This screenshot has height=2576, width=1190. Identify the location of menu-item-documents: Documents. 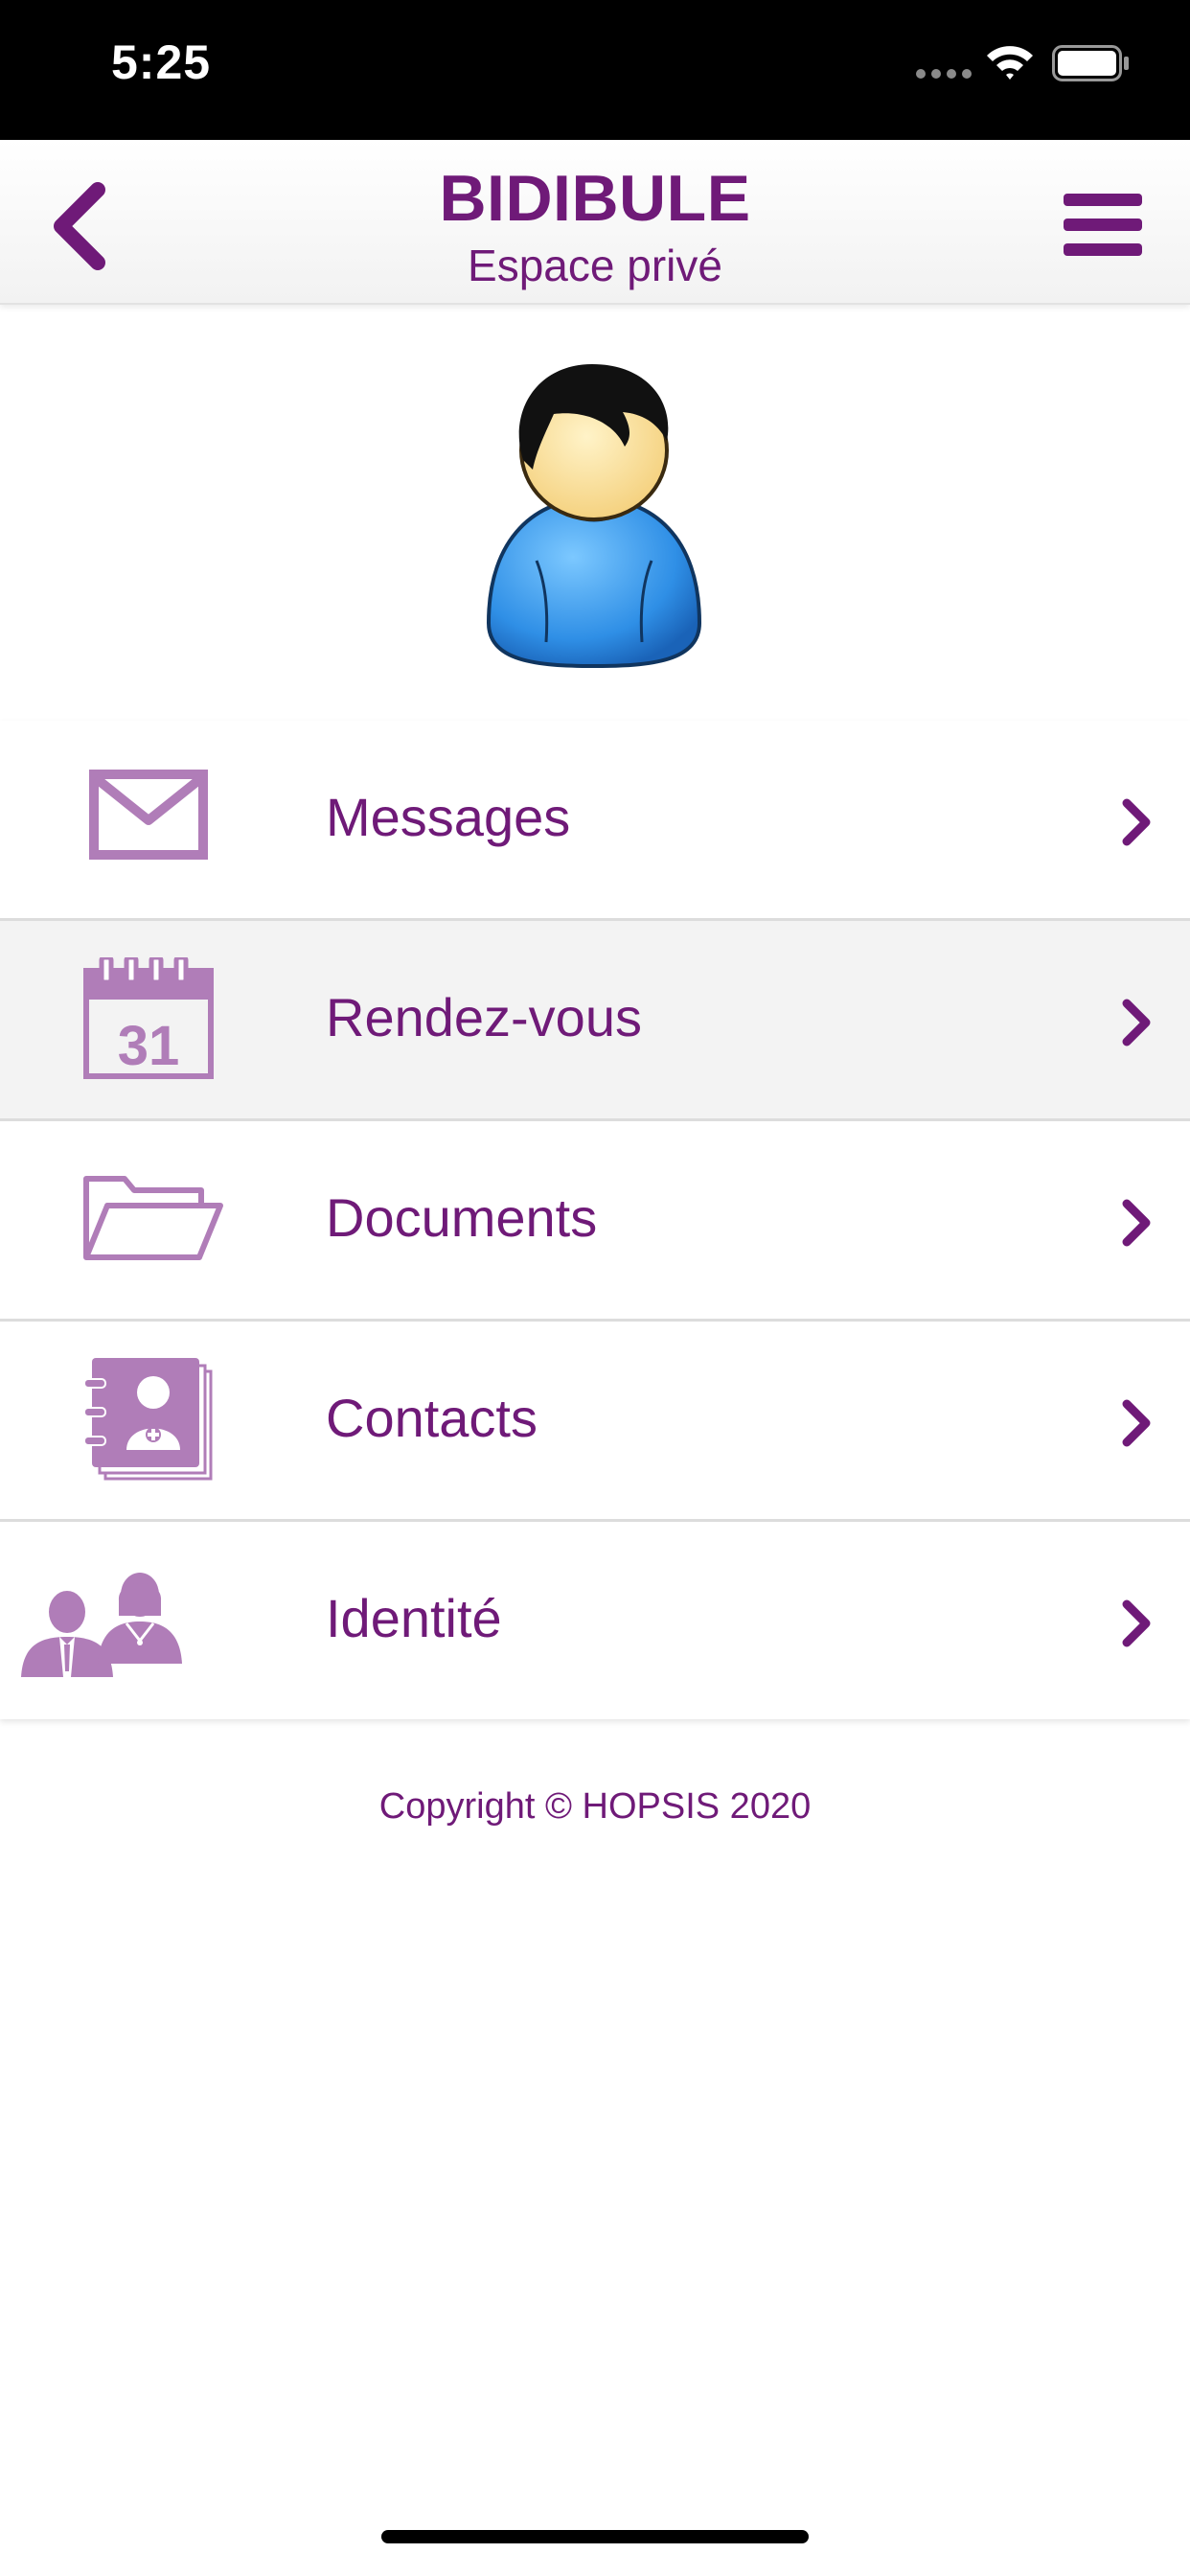
(595, 1221).